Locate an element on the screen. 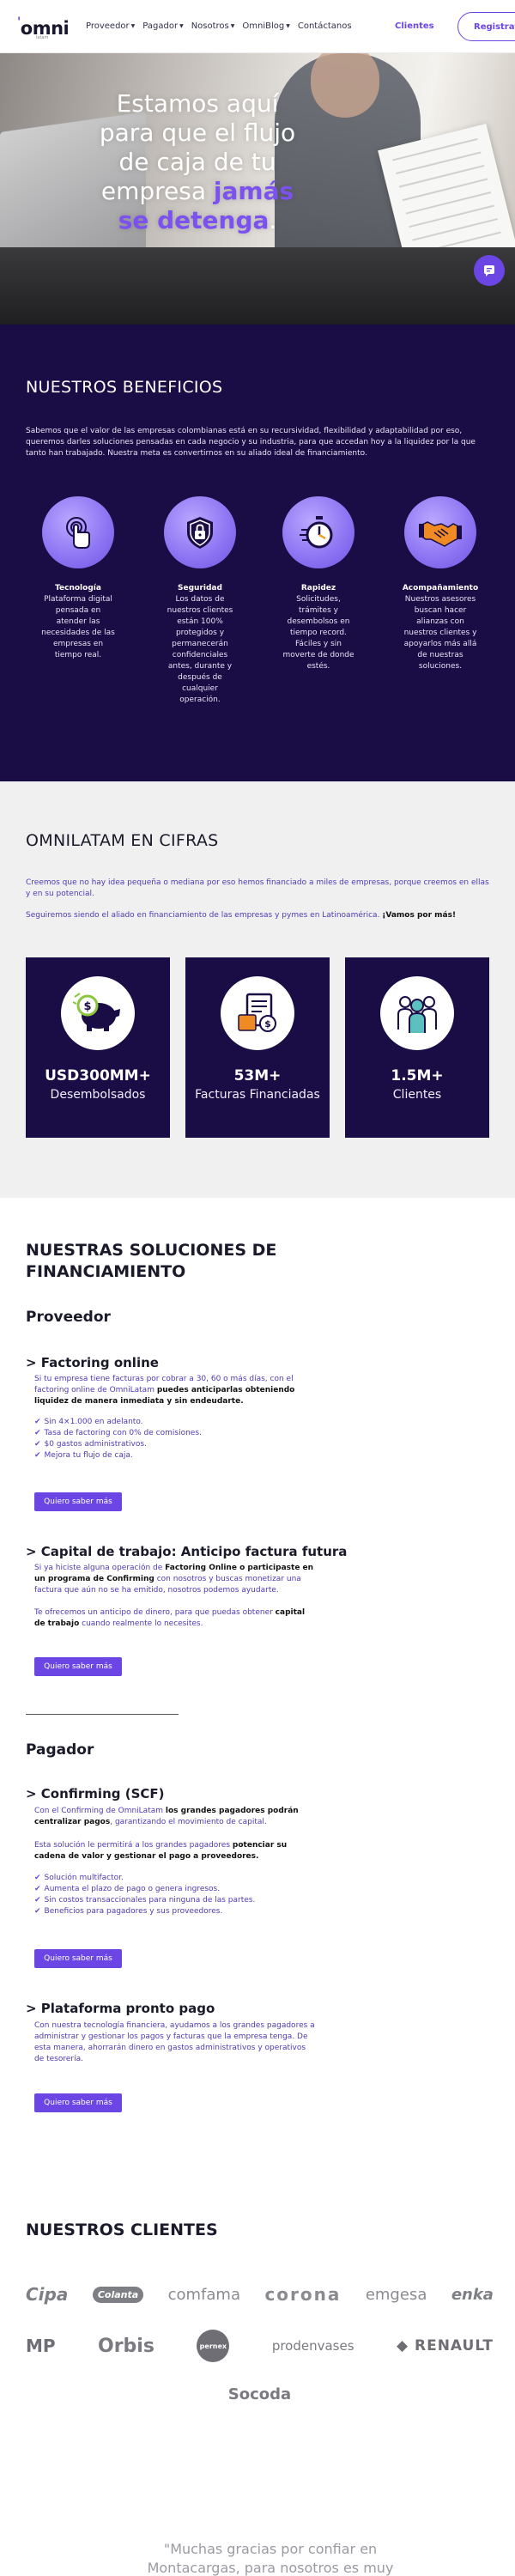  chat-button is located at coordinates (489, 270).